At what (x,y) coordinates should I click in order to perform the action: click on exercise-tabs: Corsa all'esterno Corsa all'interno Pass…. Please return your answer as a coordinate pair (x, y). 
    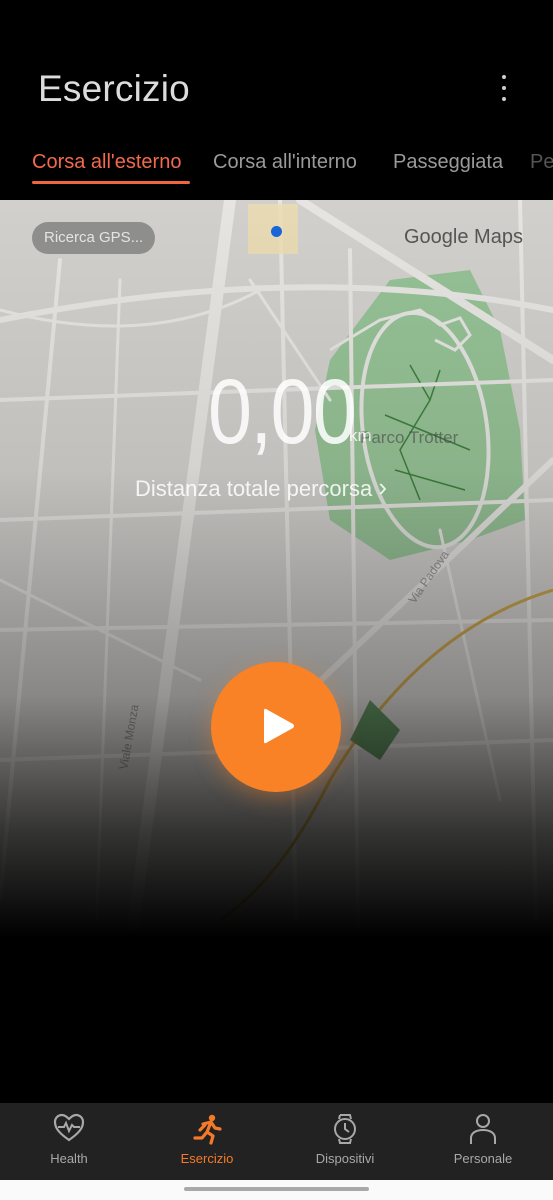
    Looking at the image, I should click on (276, 168).